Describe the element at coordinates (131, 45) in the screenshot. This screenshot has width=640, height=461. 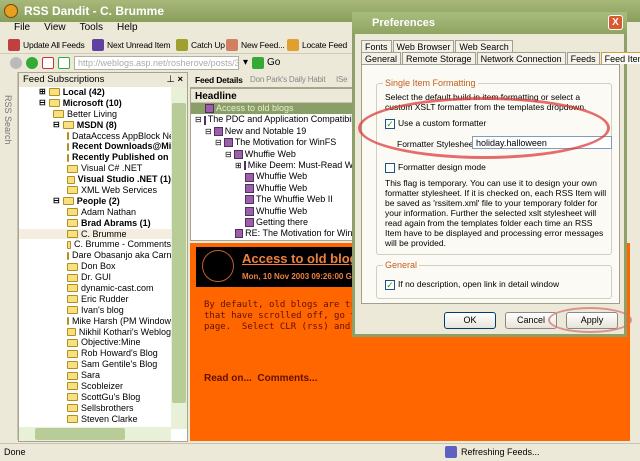
I see `next-unread-button: Next Unread Item` at that location.